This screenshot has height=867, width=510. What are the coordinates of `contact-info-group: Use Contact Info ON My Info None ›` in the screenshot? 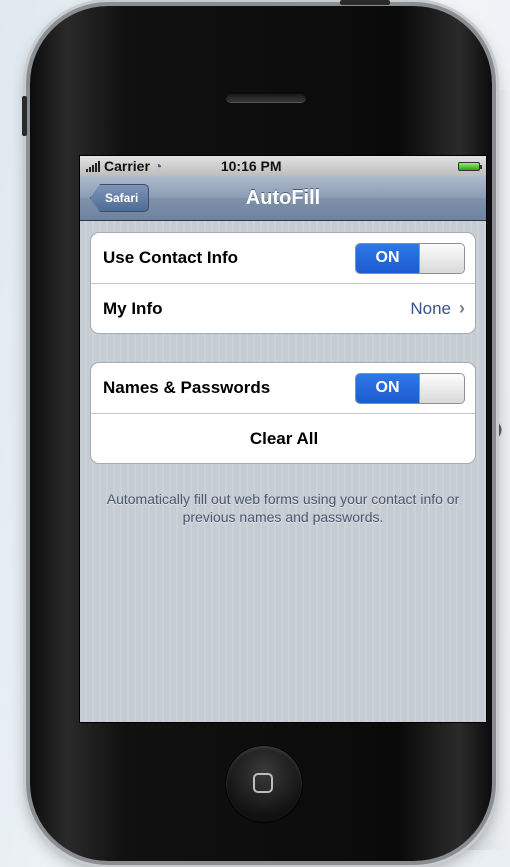 It's located at (283, 283).